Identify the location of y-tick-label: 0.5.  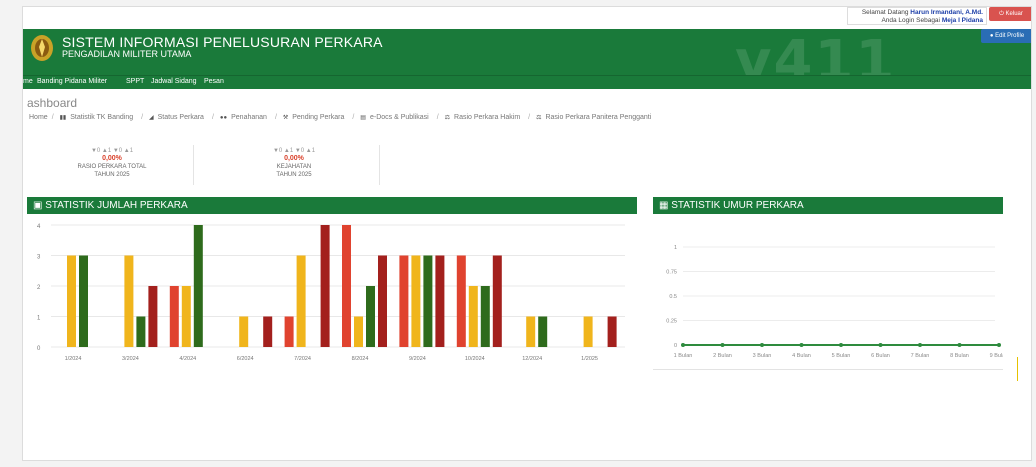
(673, 297).